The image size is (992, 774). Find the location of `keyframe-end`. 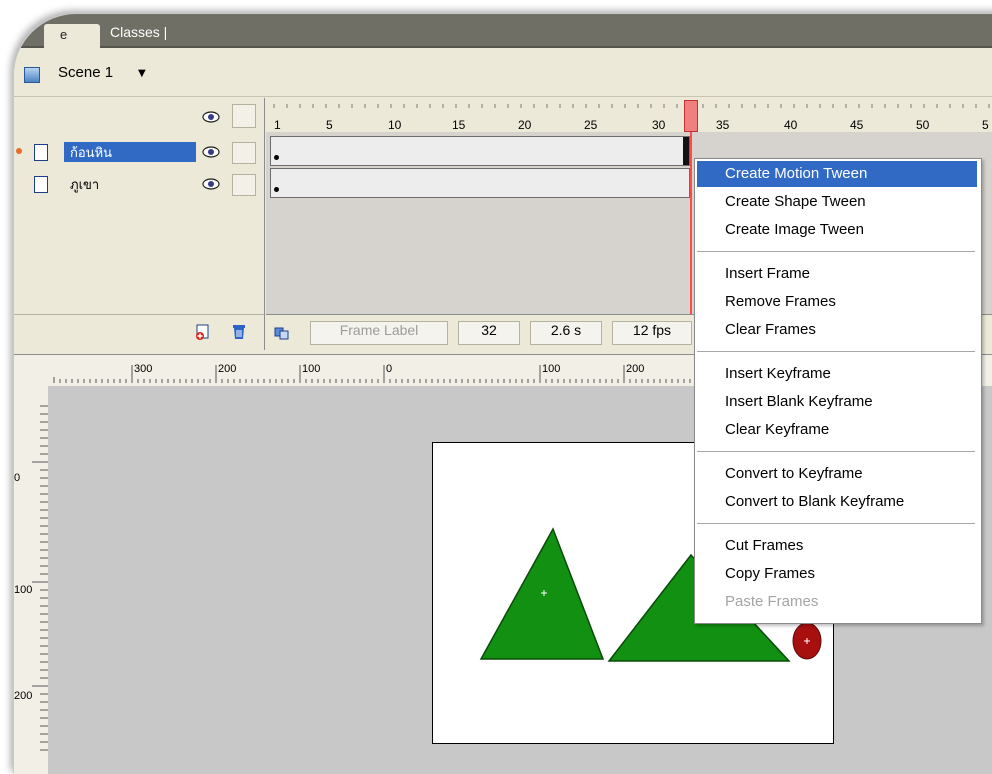

keyframe-end is located at coordinates (686, 151).